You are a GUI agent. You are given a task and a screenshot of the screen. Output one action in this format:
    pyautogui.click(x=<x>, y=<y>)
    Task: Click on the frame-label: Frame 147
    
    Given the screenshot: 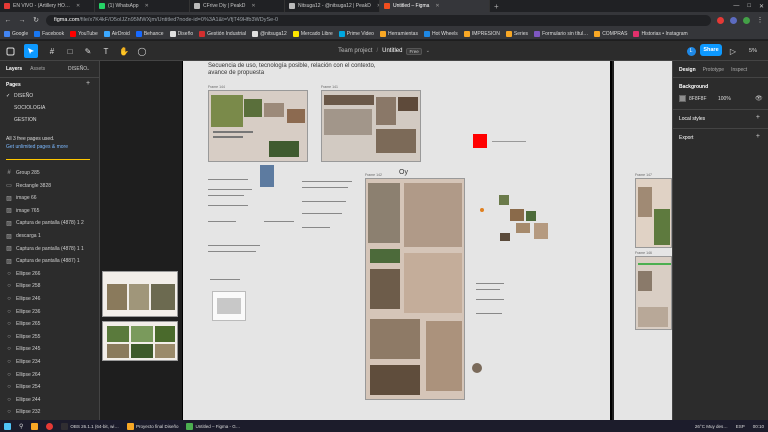 What is the action you would take?
    pyautogui.click(x=643, y=175)
    